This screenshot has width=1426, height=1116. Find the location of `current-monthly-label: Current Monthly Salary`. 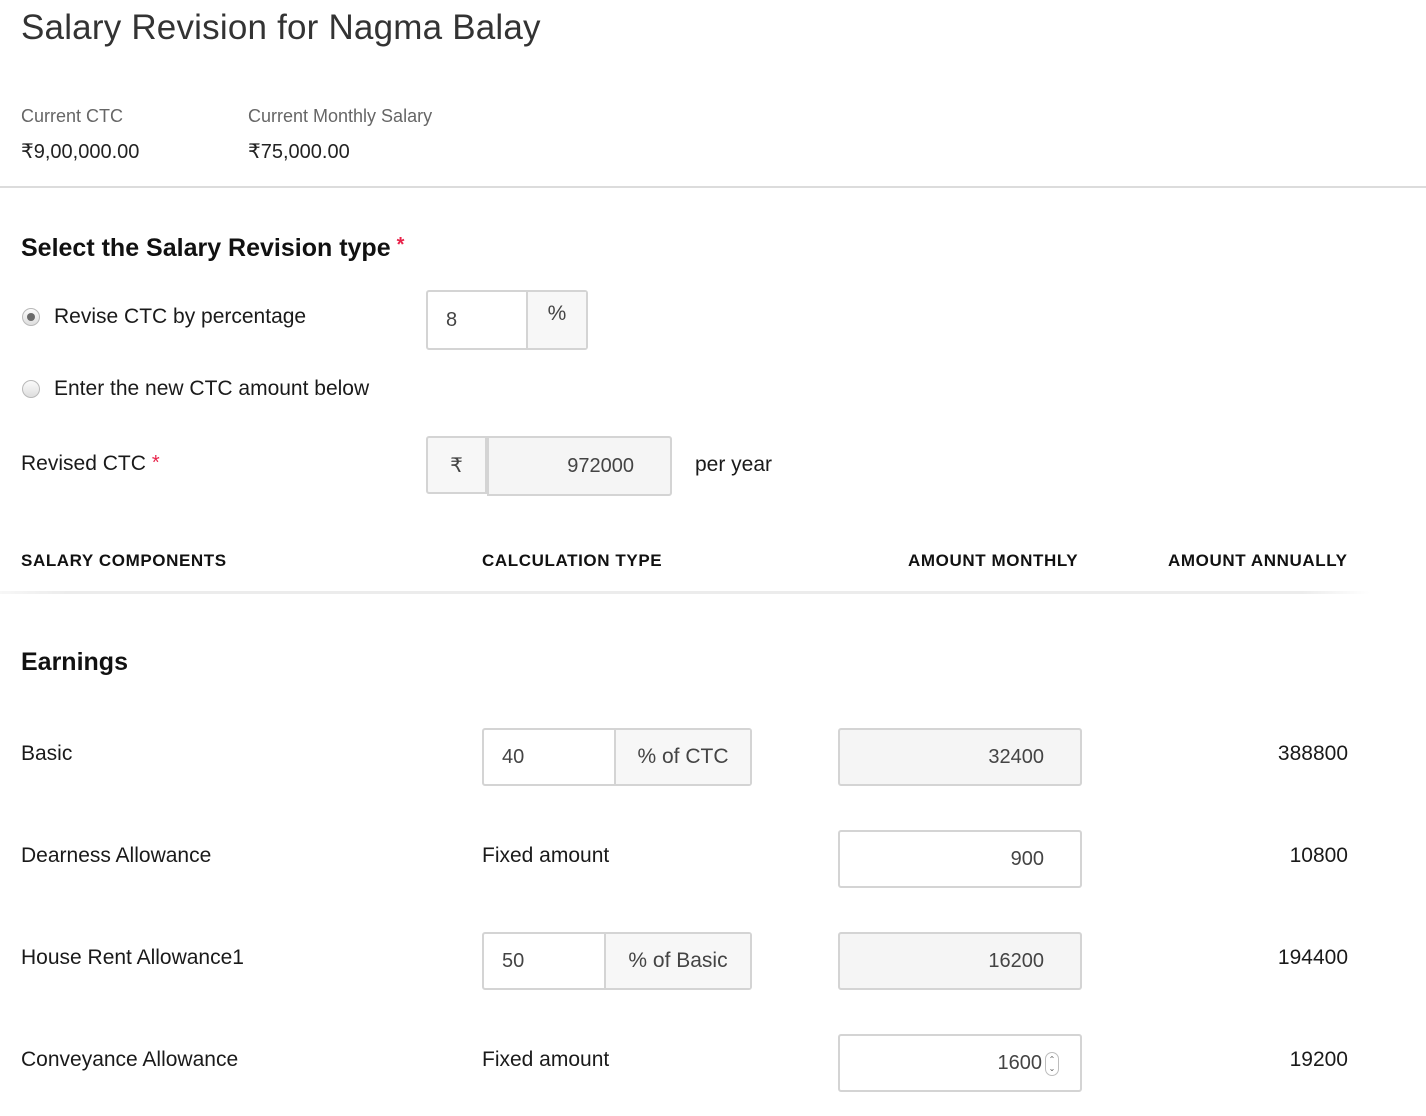

current-monthly-label: Current Monthly Salary is located at coordinates (340, 116).